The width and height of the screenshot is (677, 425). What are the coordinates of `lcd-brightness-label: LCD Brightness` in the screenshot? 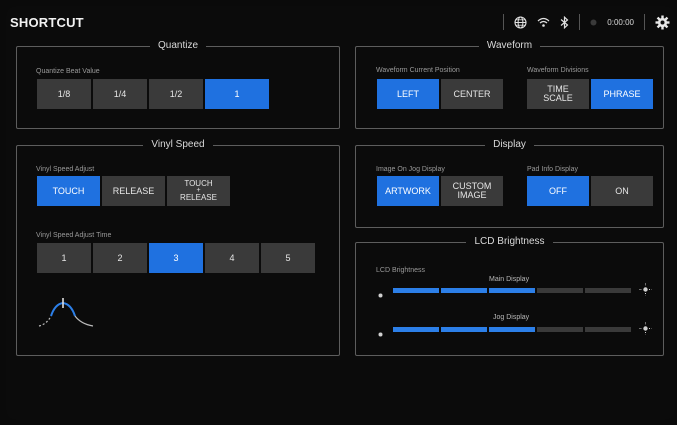 It's located at (401, 270).